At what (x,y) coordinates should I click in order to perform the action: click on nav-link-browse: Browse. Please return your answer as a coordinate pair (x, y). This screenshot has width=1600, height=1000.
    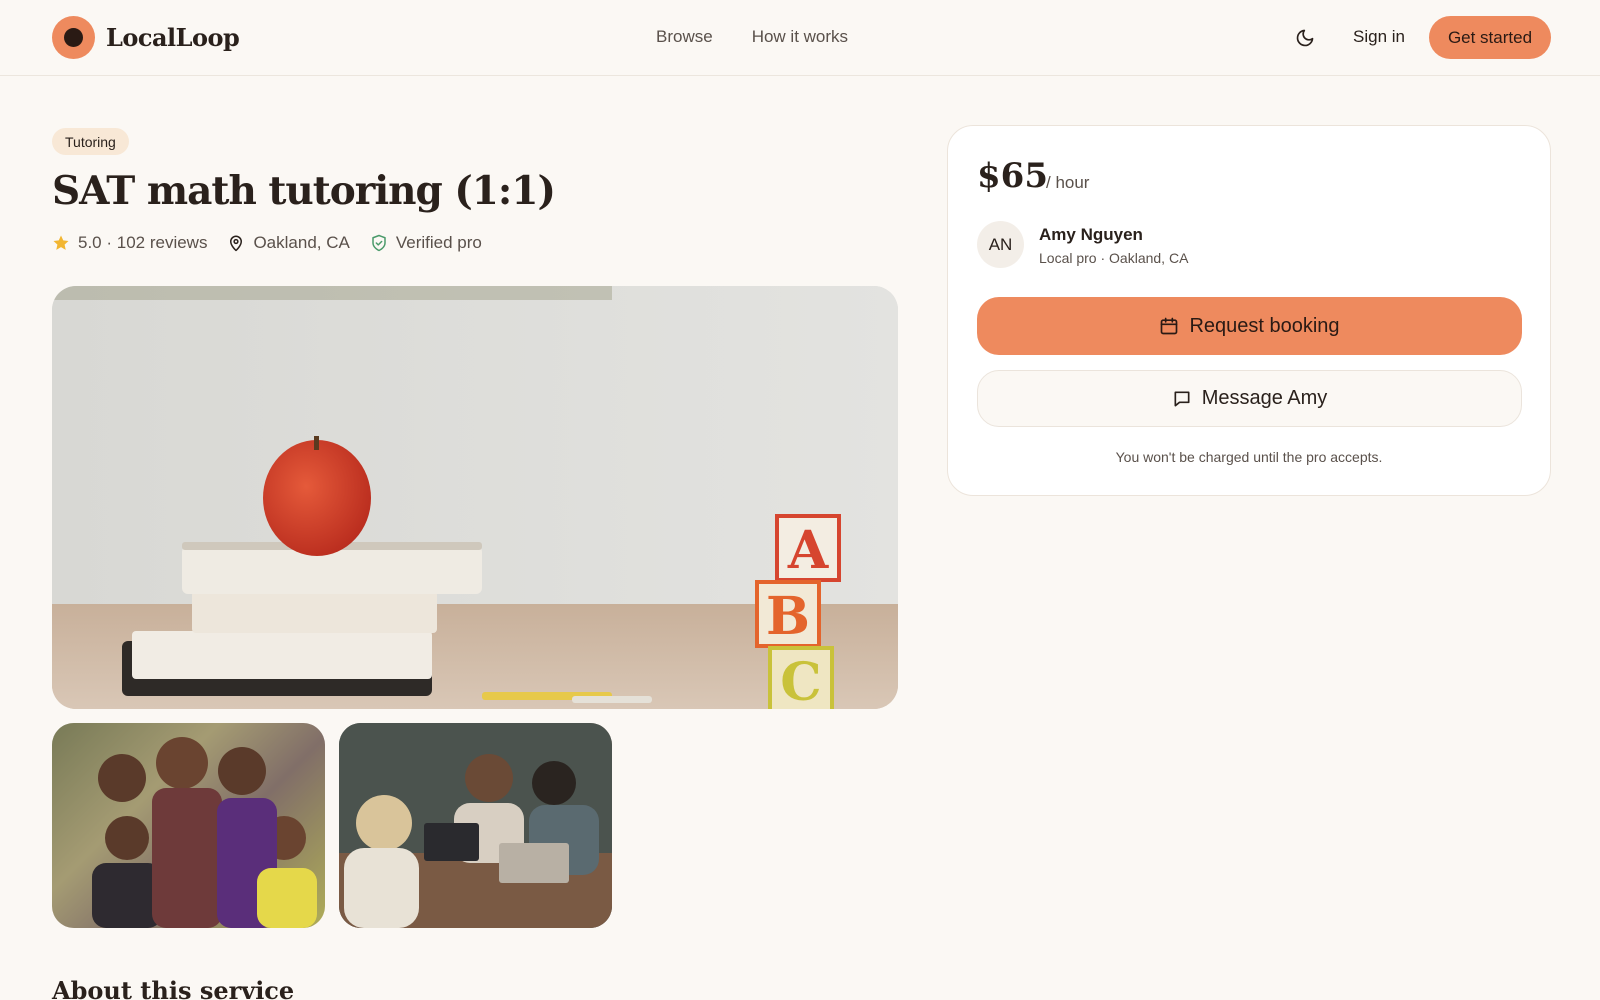
    Looking at the image, I should click on (684, 37).